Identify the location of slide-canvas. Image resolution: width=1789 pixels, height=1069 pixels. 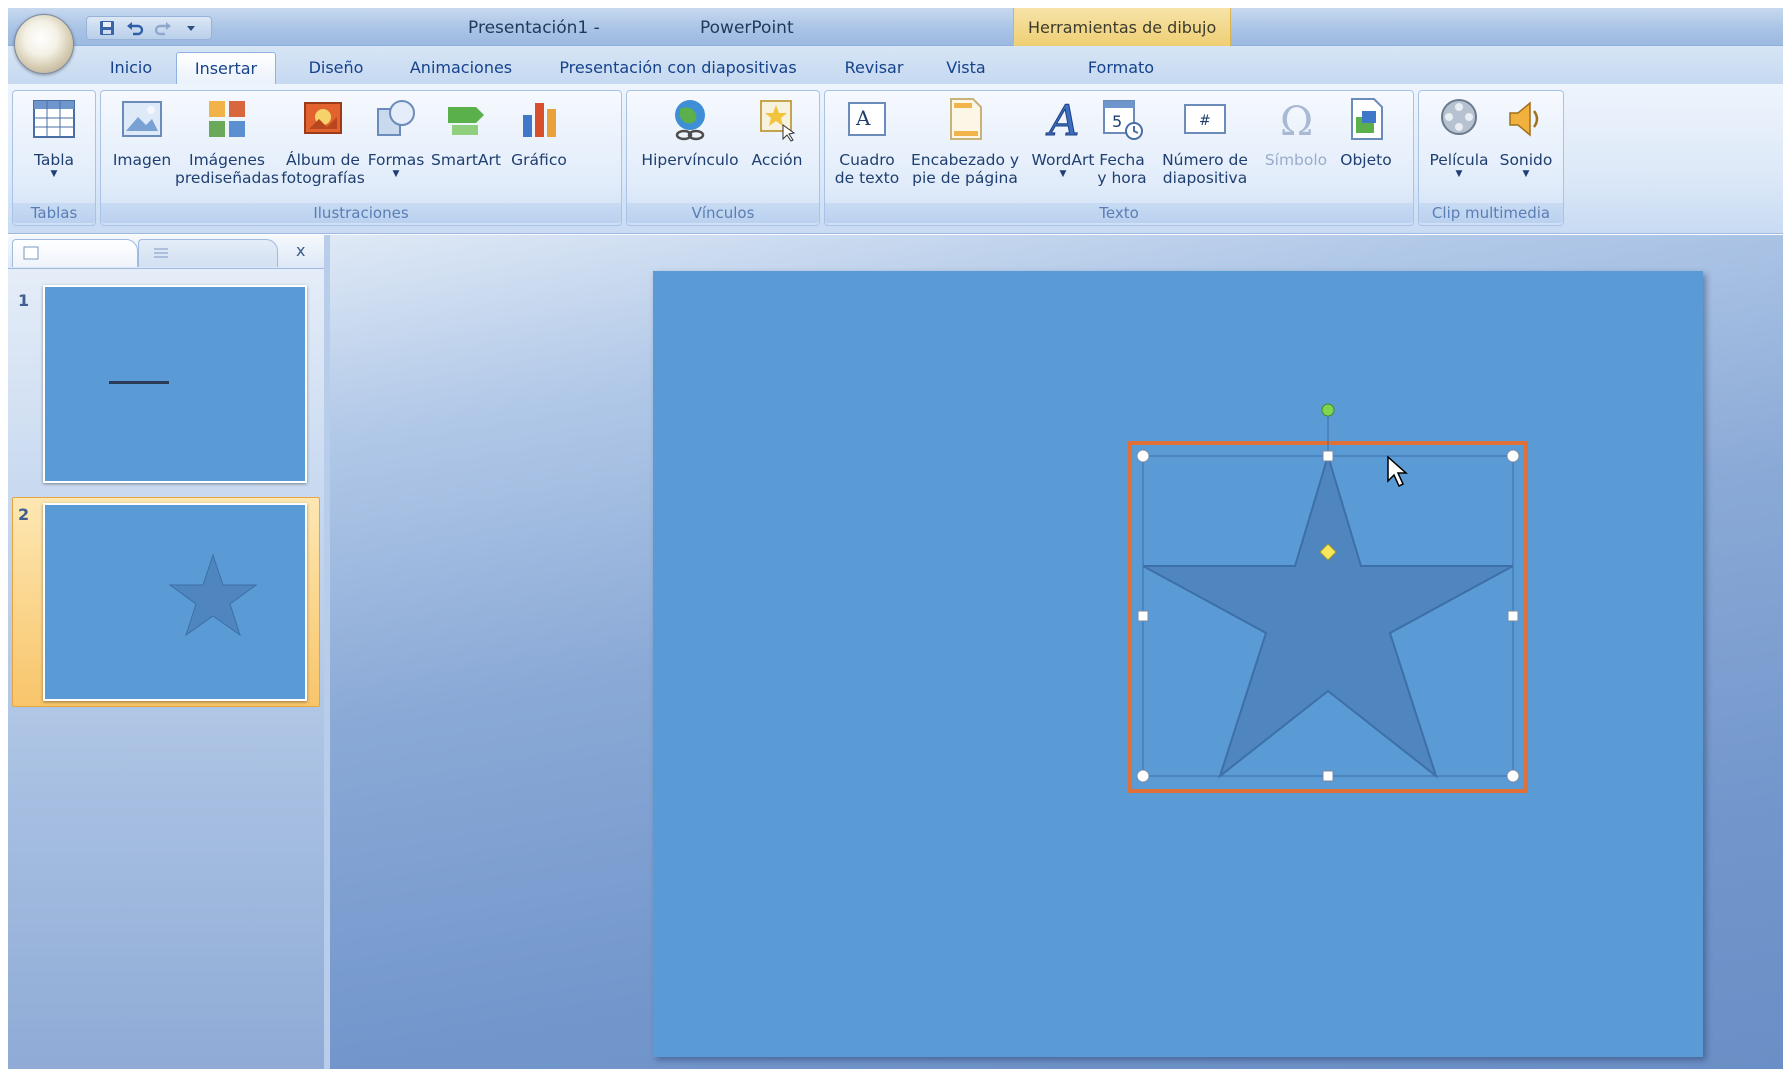
(1328, 598).